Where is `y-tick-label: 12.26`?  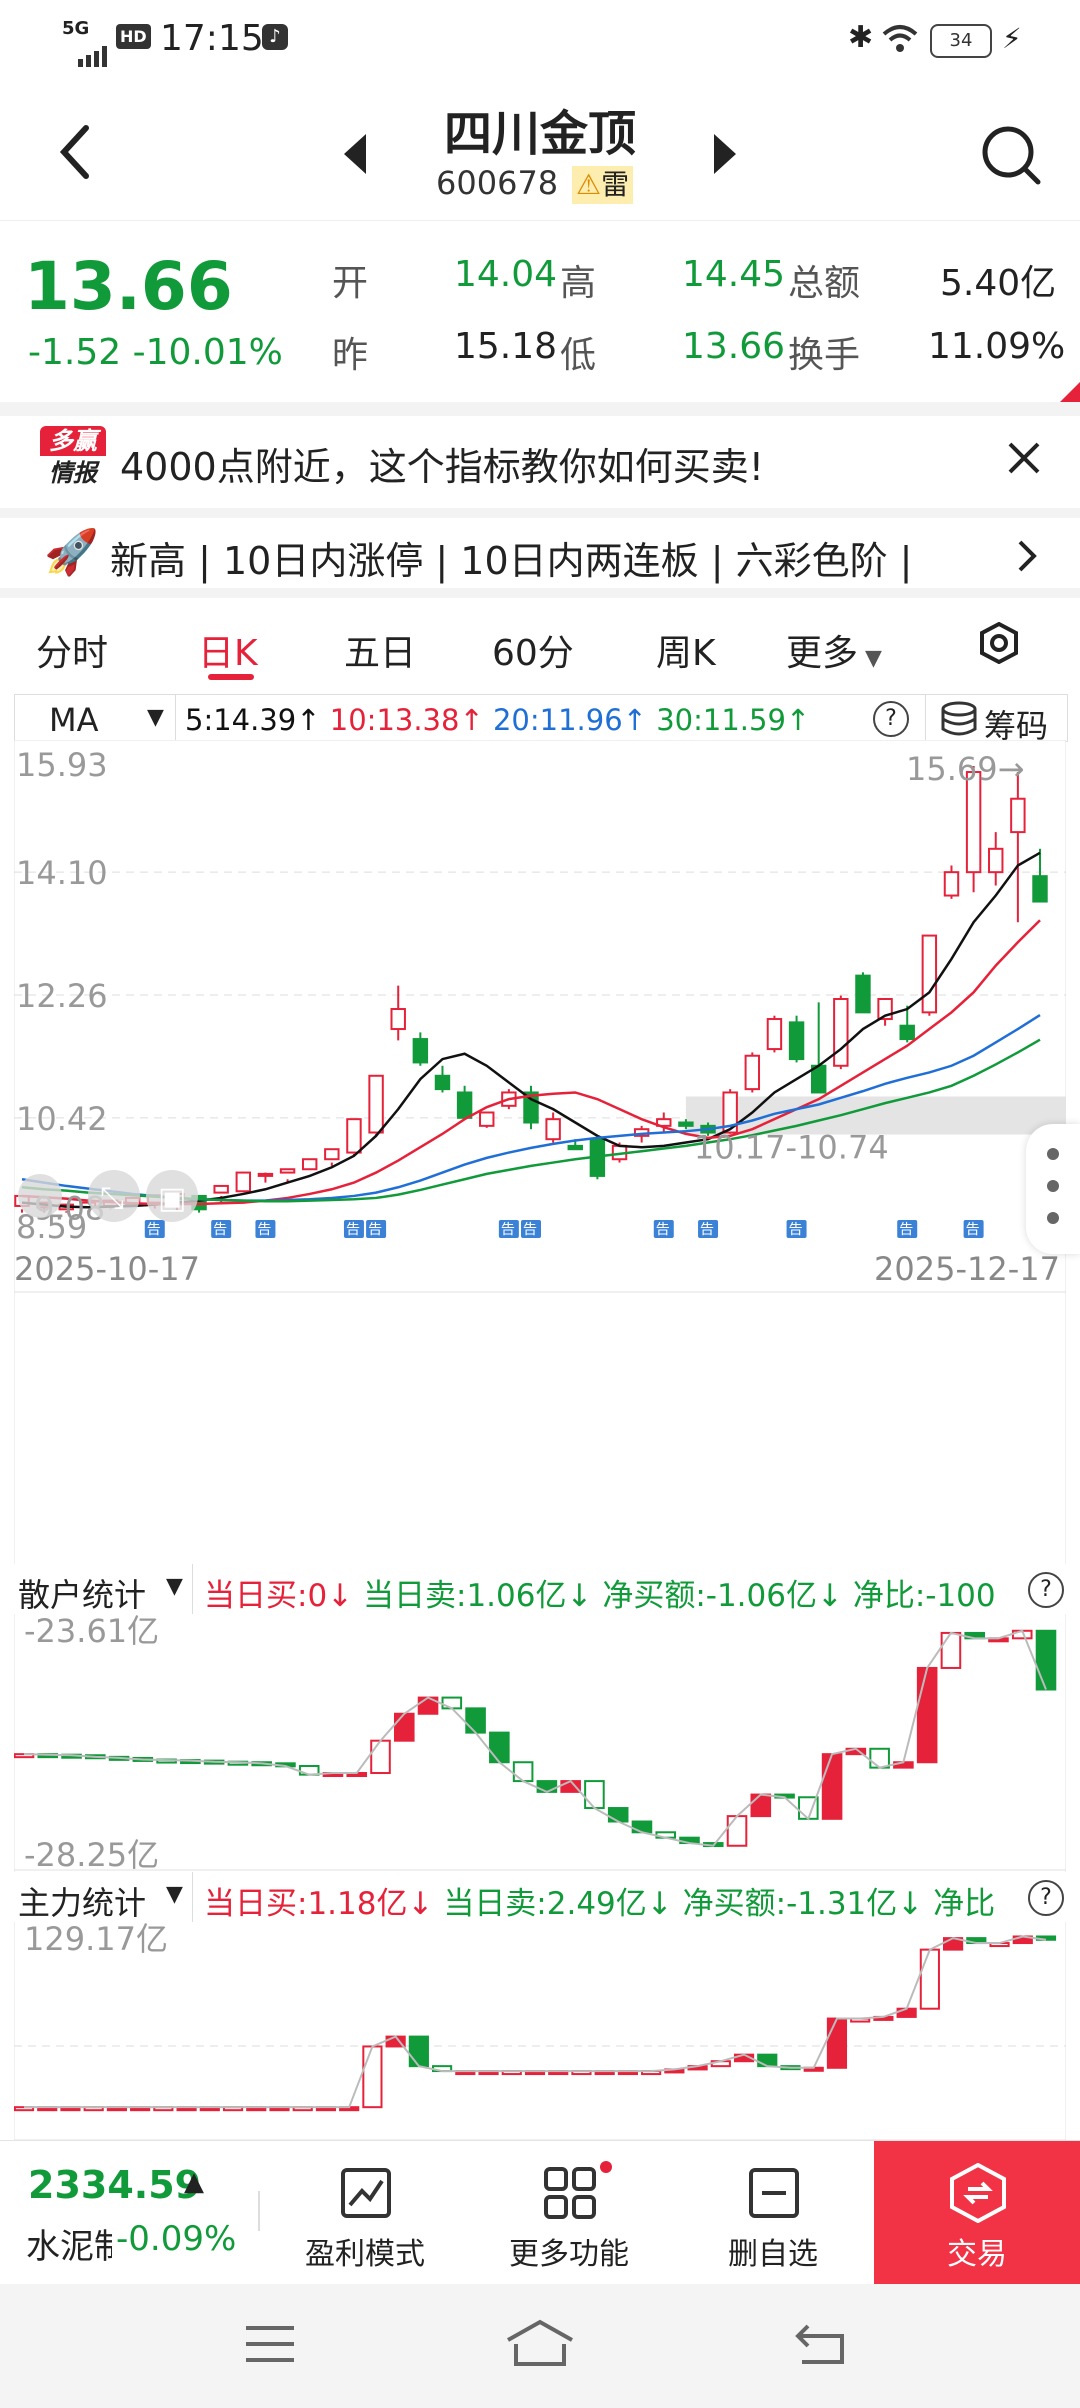 y-tick-label: 12.26 is located at coordinates (62, 996).